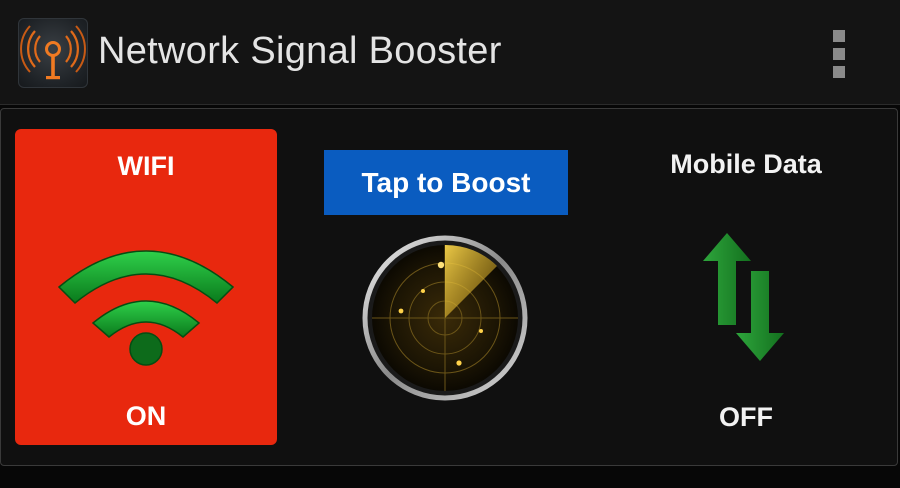 This screenshot has width=900, height=488. What do you see at coordinates (146, 166) in the screenshot?
I see `wifi-label: WIFI` at bounding box center [146, 166].